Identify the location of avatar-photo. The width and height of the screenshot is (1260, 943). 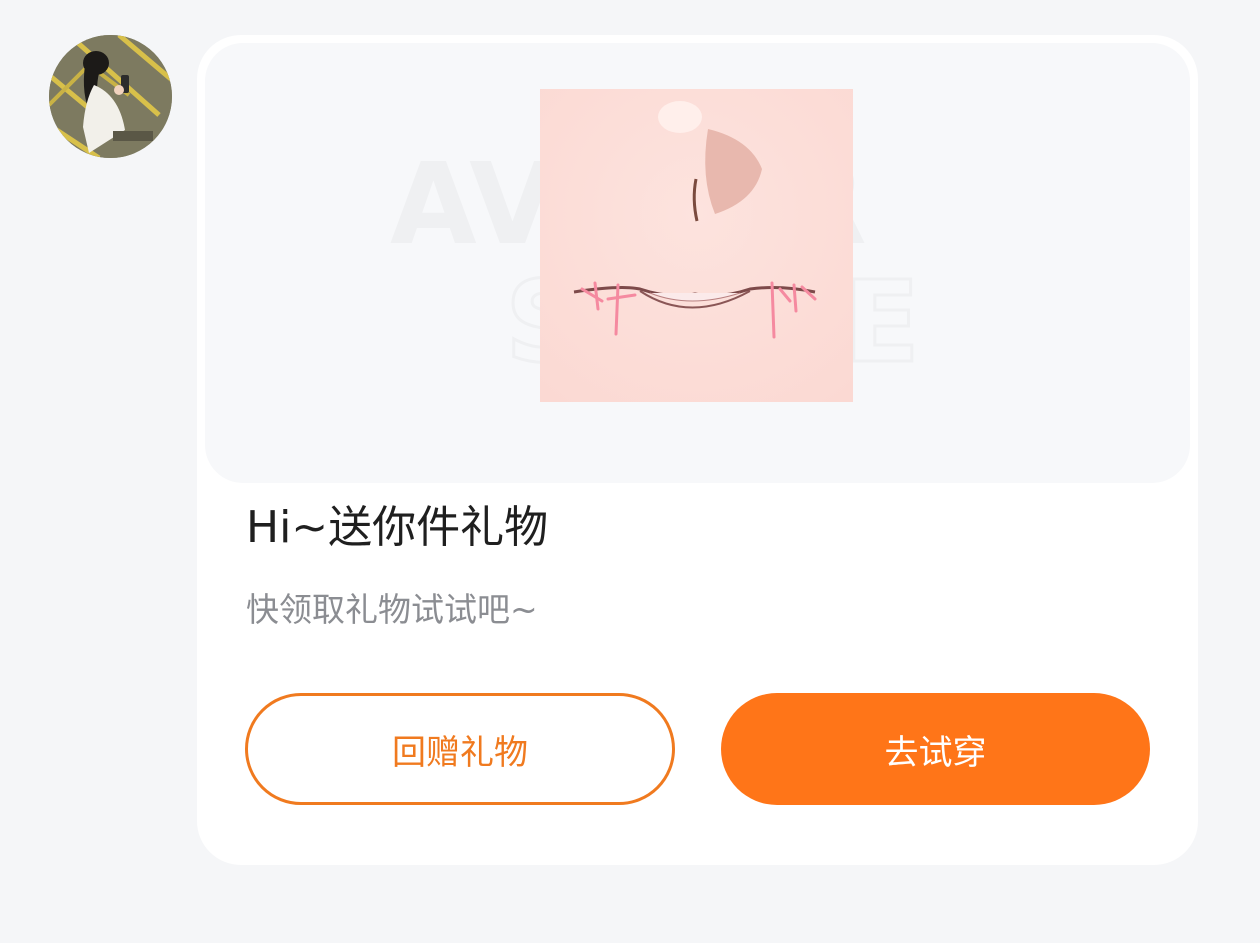
(110, 96).